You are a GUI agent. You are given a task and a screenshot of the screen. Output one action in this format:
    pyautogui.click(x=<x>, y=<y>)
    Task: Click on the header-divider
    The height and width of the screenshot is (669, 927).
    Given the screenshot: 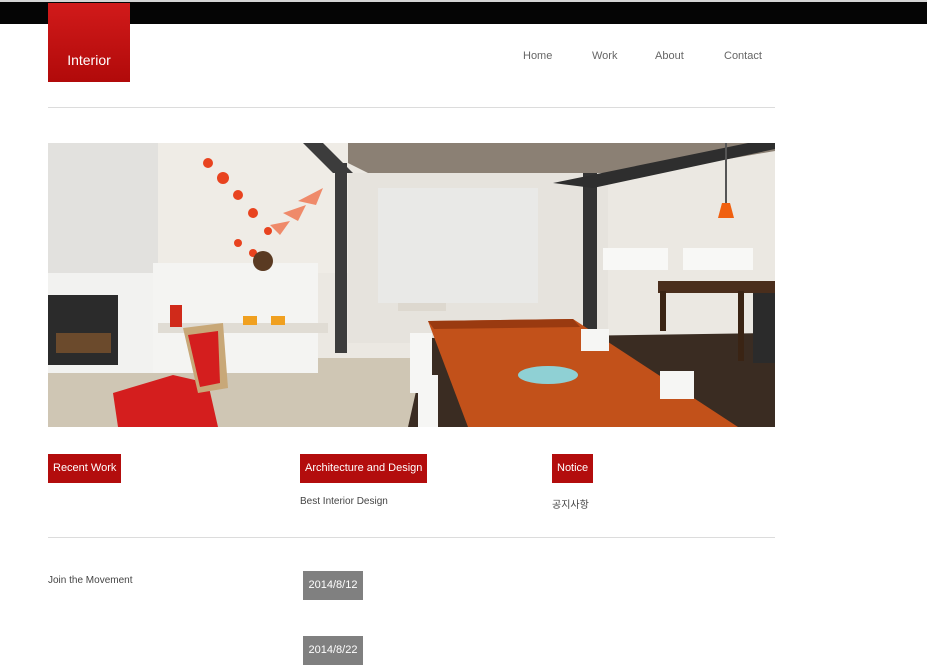 What is the action you would take?
    pyautogui.click(x=411, y=107)
    